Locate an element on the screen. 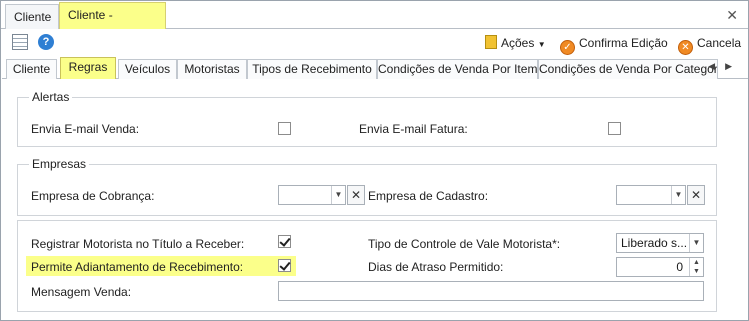 This screenshot has height=321, width=749. tab-regras: Regras is located at coordinates (88, 68).